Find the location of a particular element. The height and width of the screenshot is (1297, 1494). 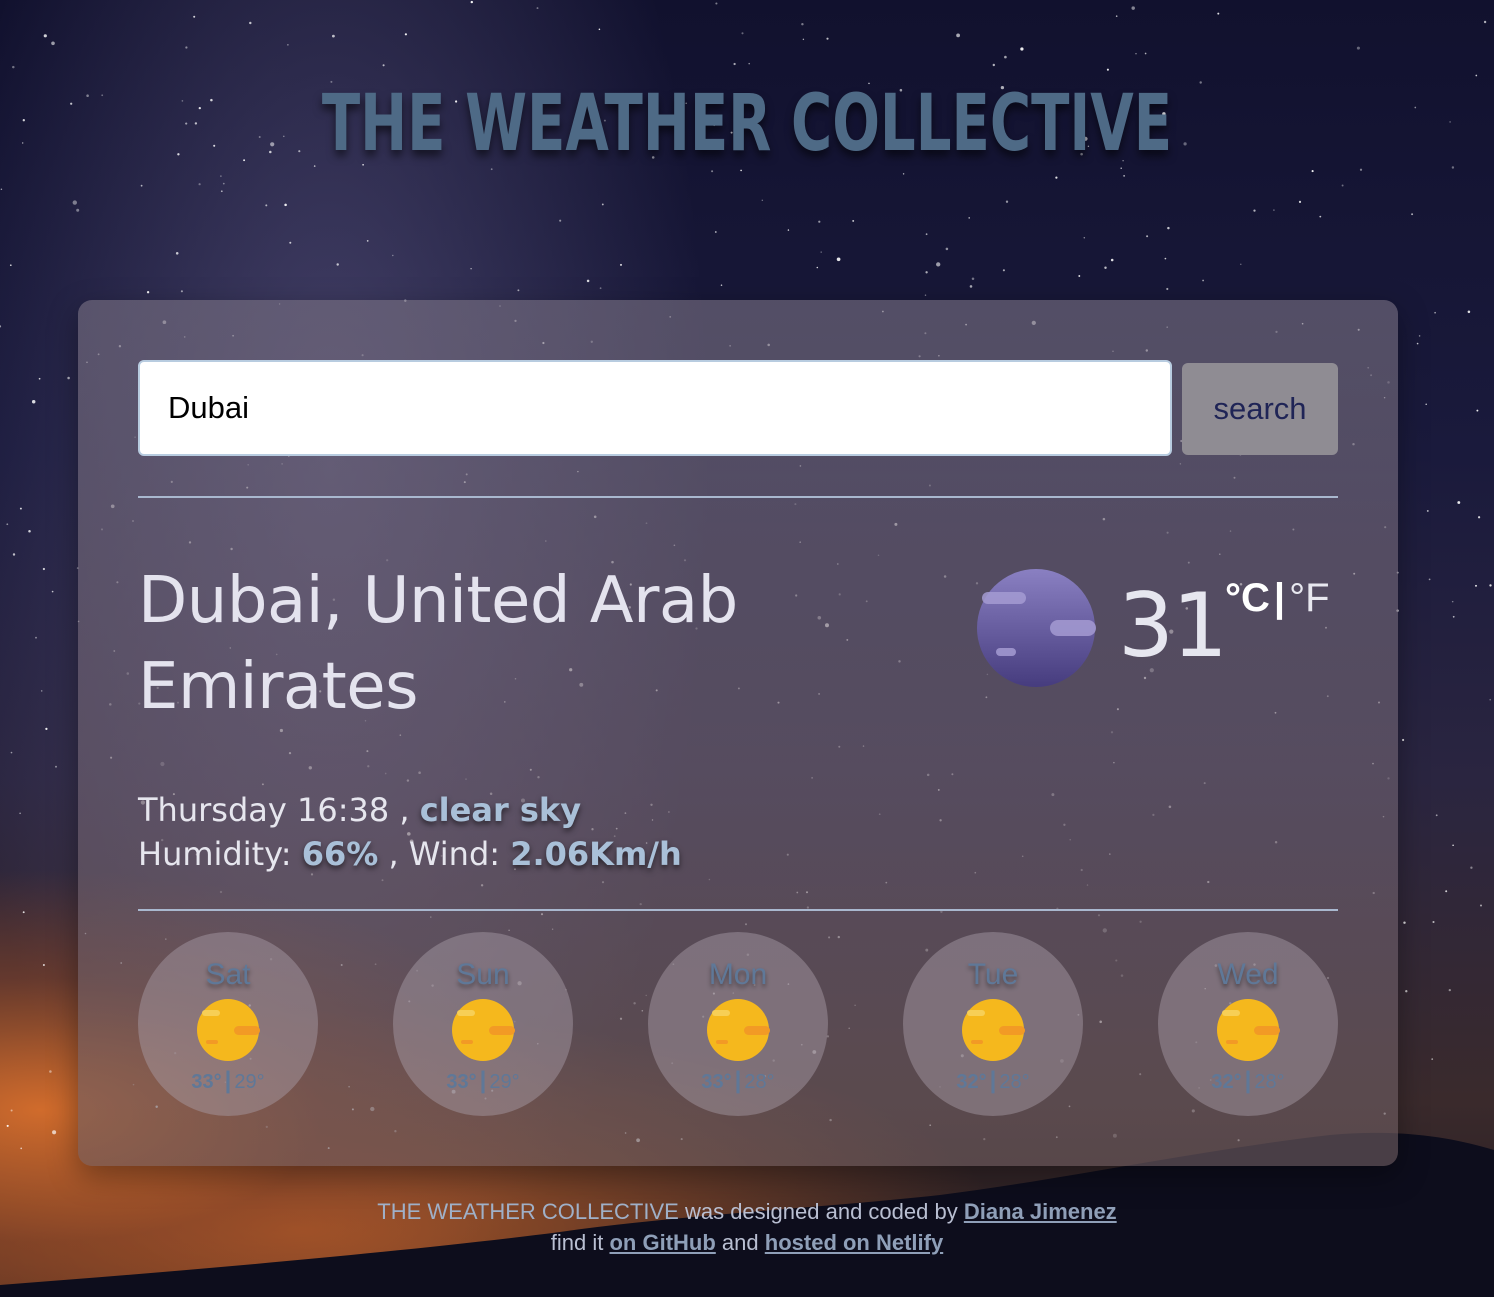

netlify-link: hosted on Netlify is located at coordinates (854, 1242).